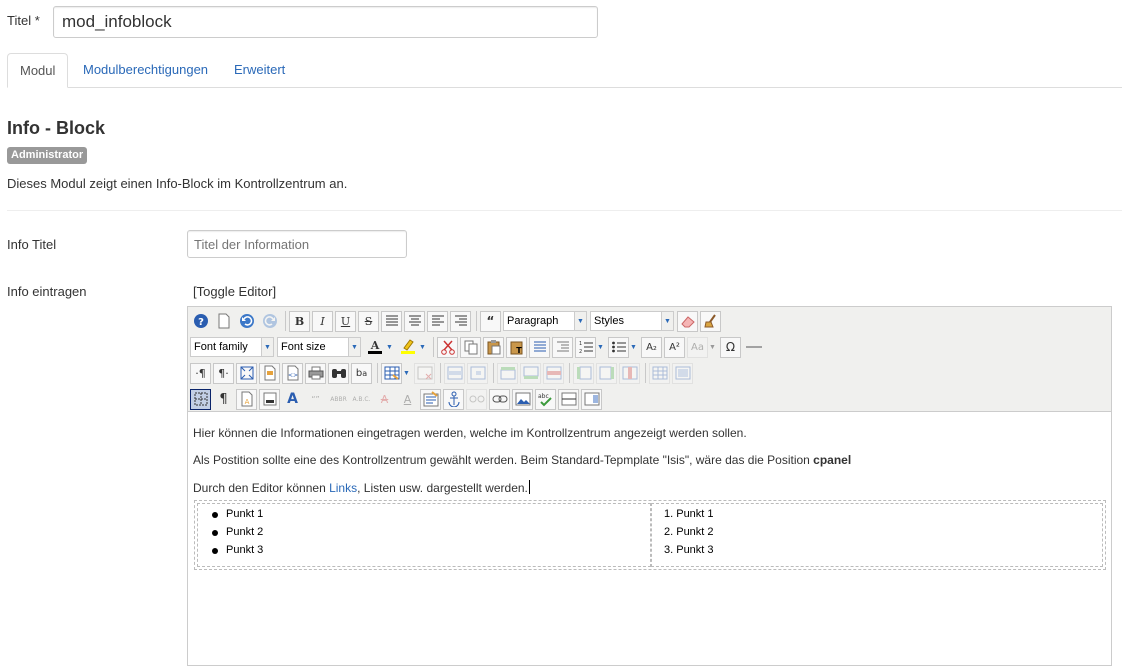  What do you see at coordinates (447, 347) in the screenshot?
I see `cut-icon` at bounding box center [447, 347].